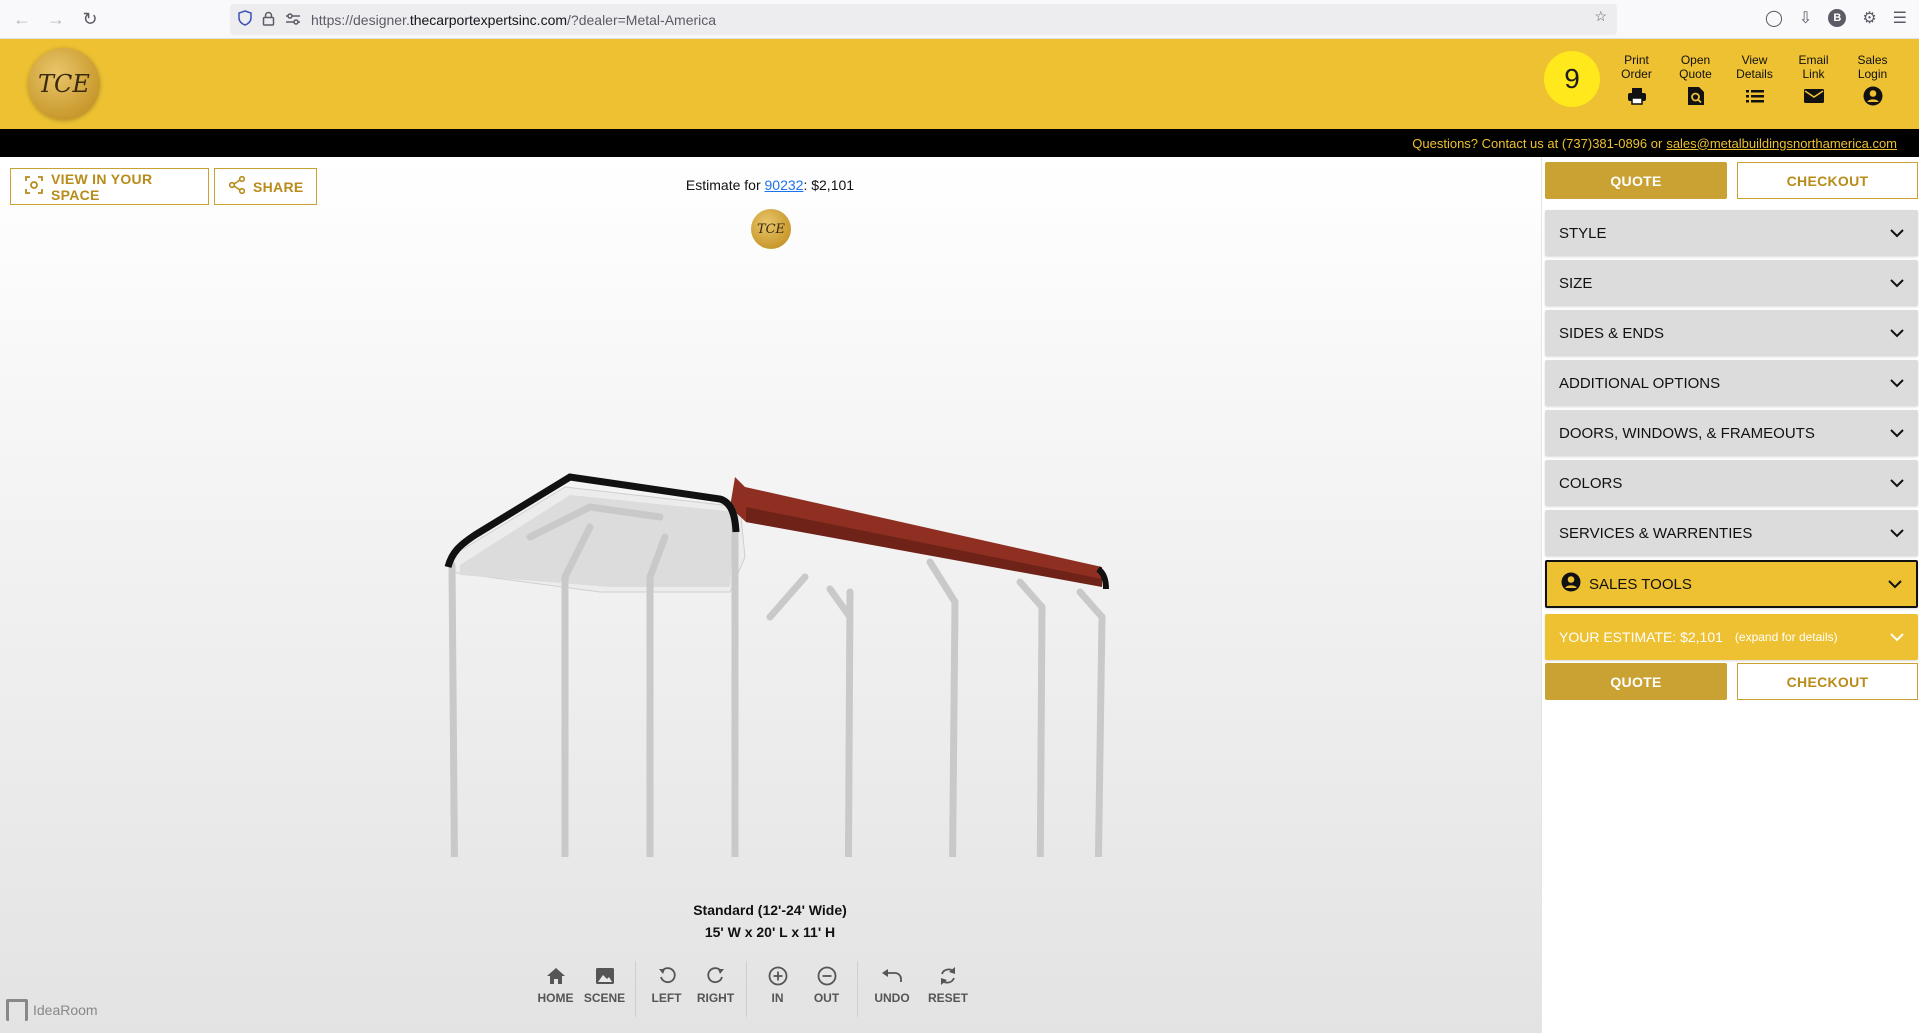  Describe the element at coordinates (604, 989) in the screenshot. I see `scene-button: SCENE` at that location.